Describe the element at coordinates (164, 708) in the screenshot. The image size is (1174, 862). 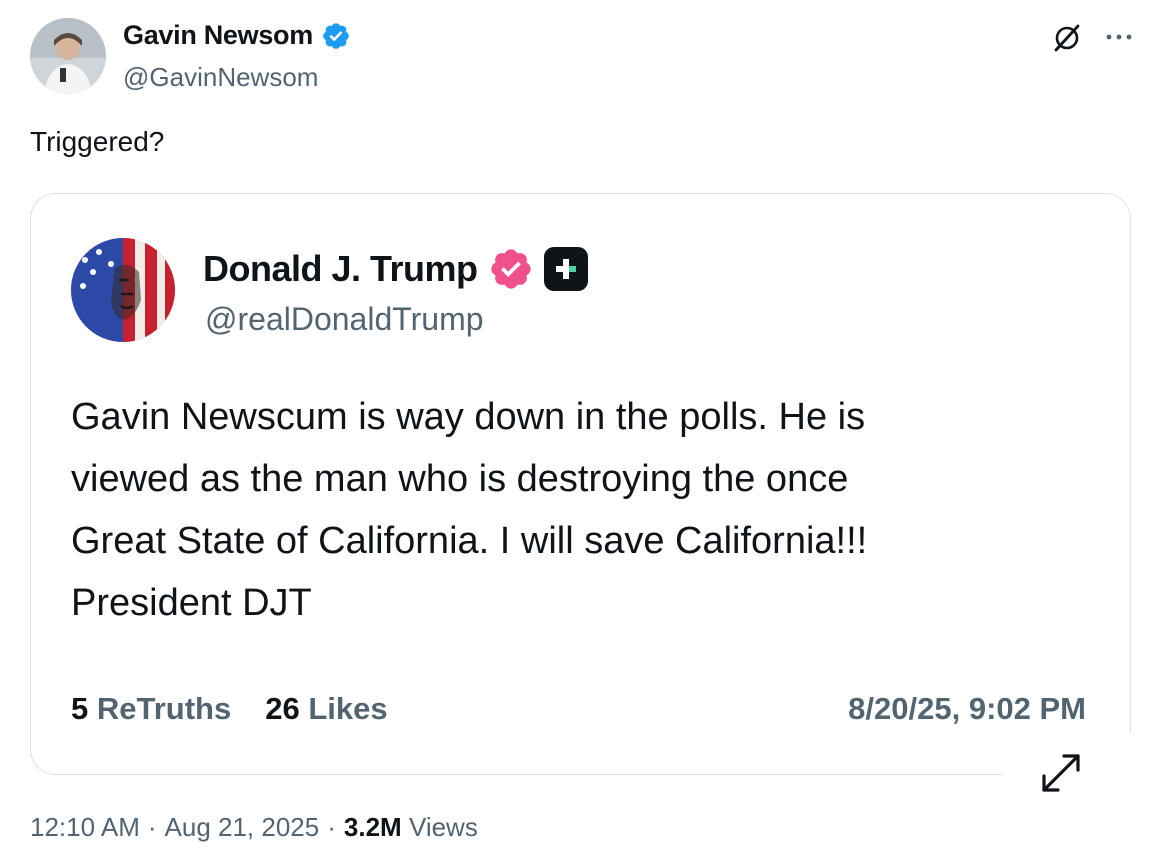
I see `retruths-label: ReTruths` at that location.